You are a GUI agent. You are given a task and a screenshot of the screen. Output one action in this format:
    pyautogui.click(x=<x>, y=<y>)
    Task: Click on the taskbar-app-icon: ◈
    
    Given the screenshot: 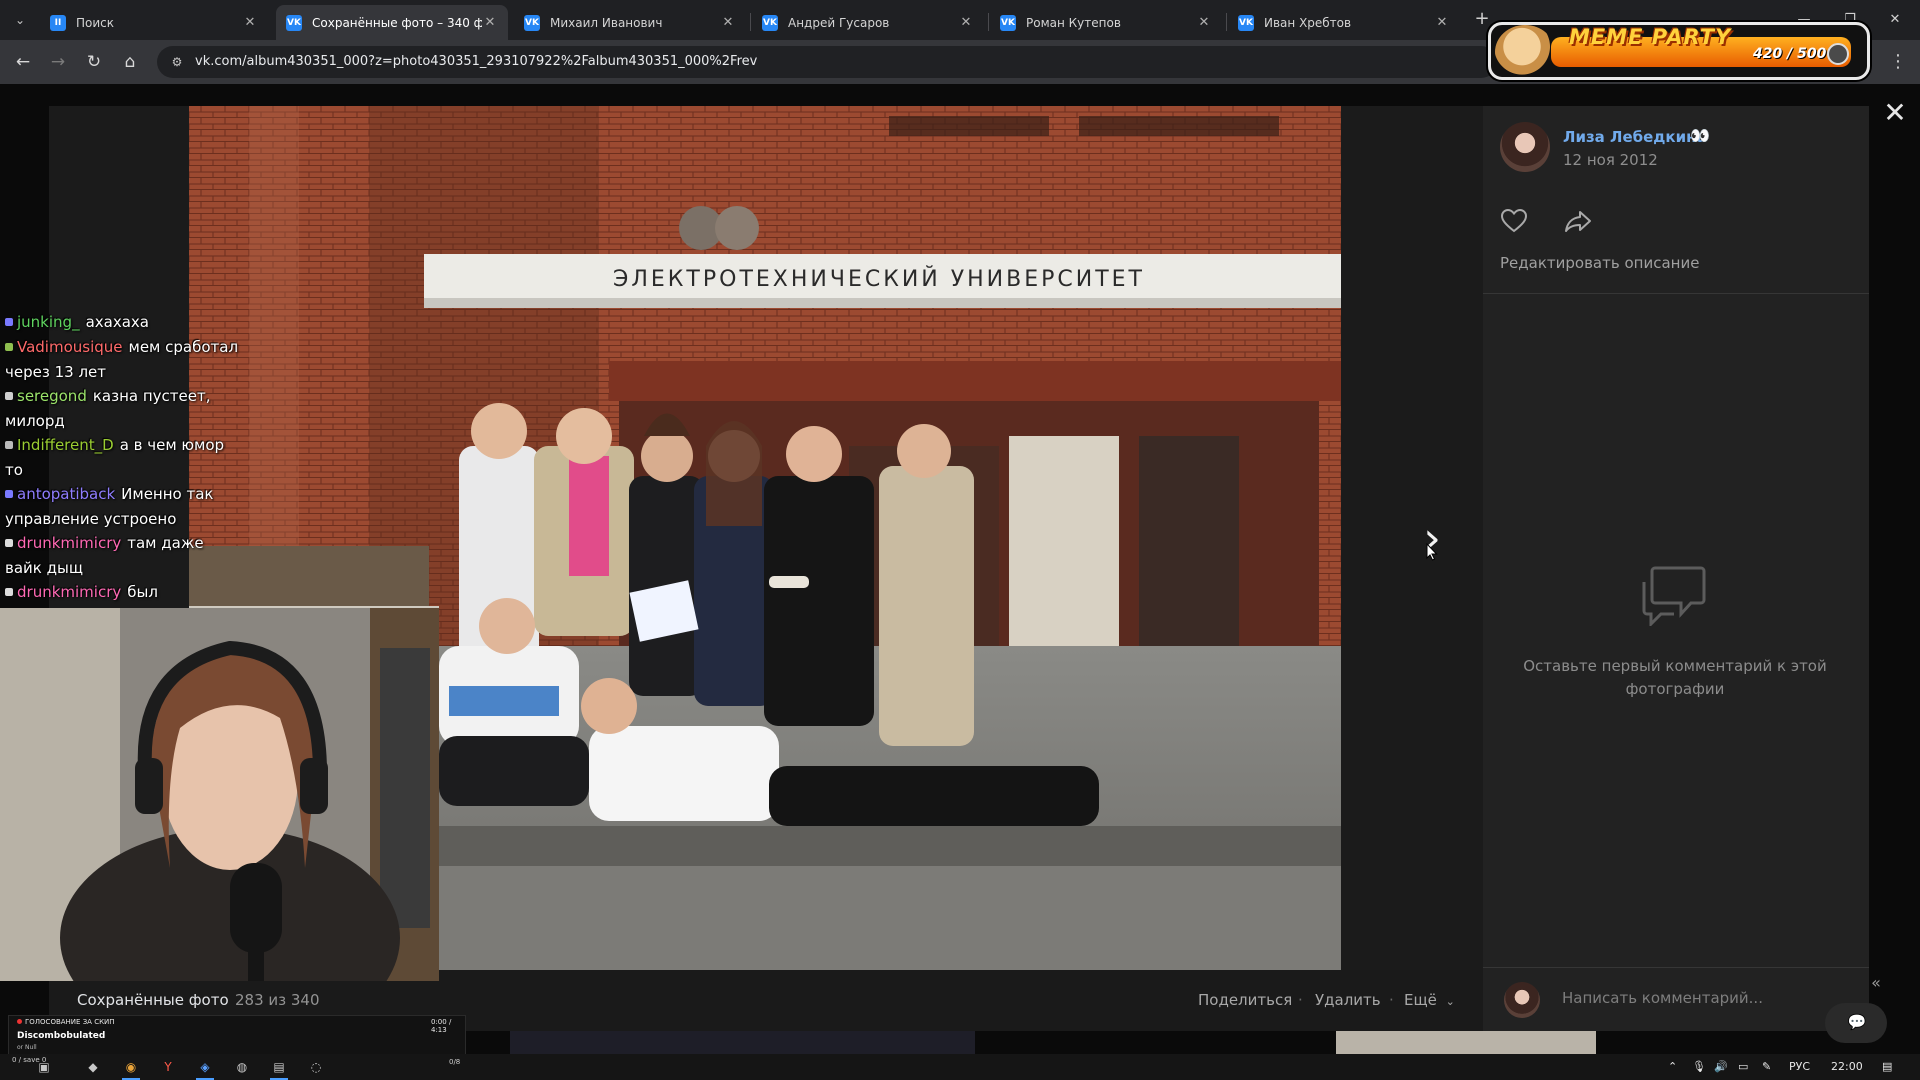 What is the action you would take?
    pyautogui.click(x=205, y=1069)
    